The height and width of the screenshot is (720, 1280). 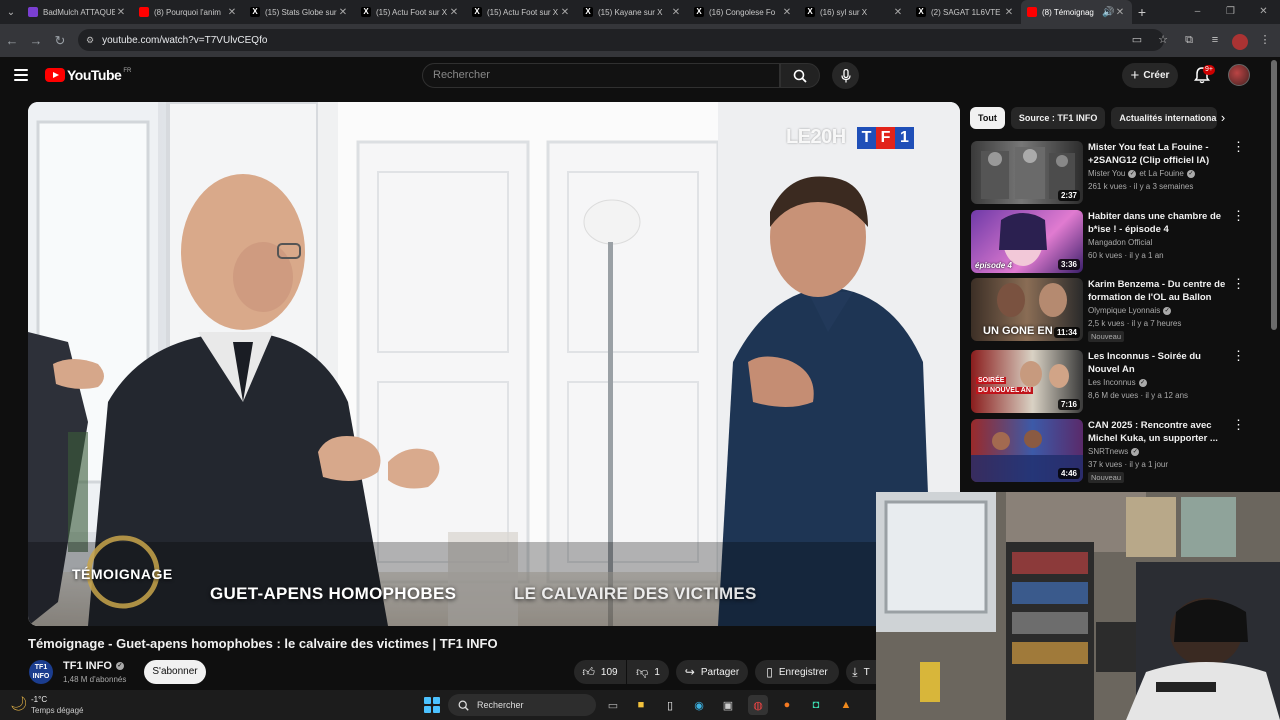 I want to click on video-thumbnail: SOIRÉE DU NOUVEL AN 7:16, so click(x=1027, y=381).